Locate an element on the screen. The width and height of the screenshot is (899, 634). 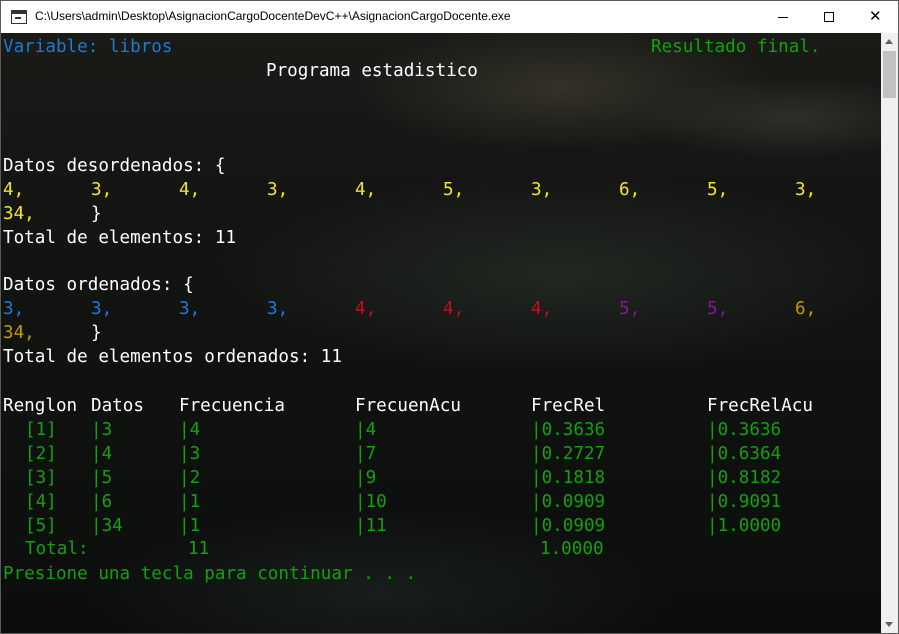
program-title: Programa estadistico is located at coordinates (372, 71).